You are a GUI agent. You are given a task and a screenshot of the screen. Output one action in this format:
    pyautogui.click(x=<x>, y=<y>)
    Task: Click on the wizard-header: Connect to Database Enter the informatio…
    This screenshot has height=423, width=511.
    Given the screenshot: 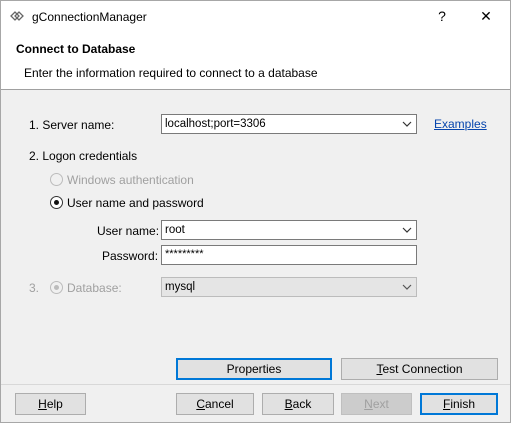 What is the action you would take?
    pyautogui.click(x=255, y=61)
    